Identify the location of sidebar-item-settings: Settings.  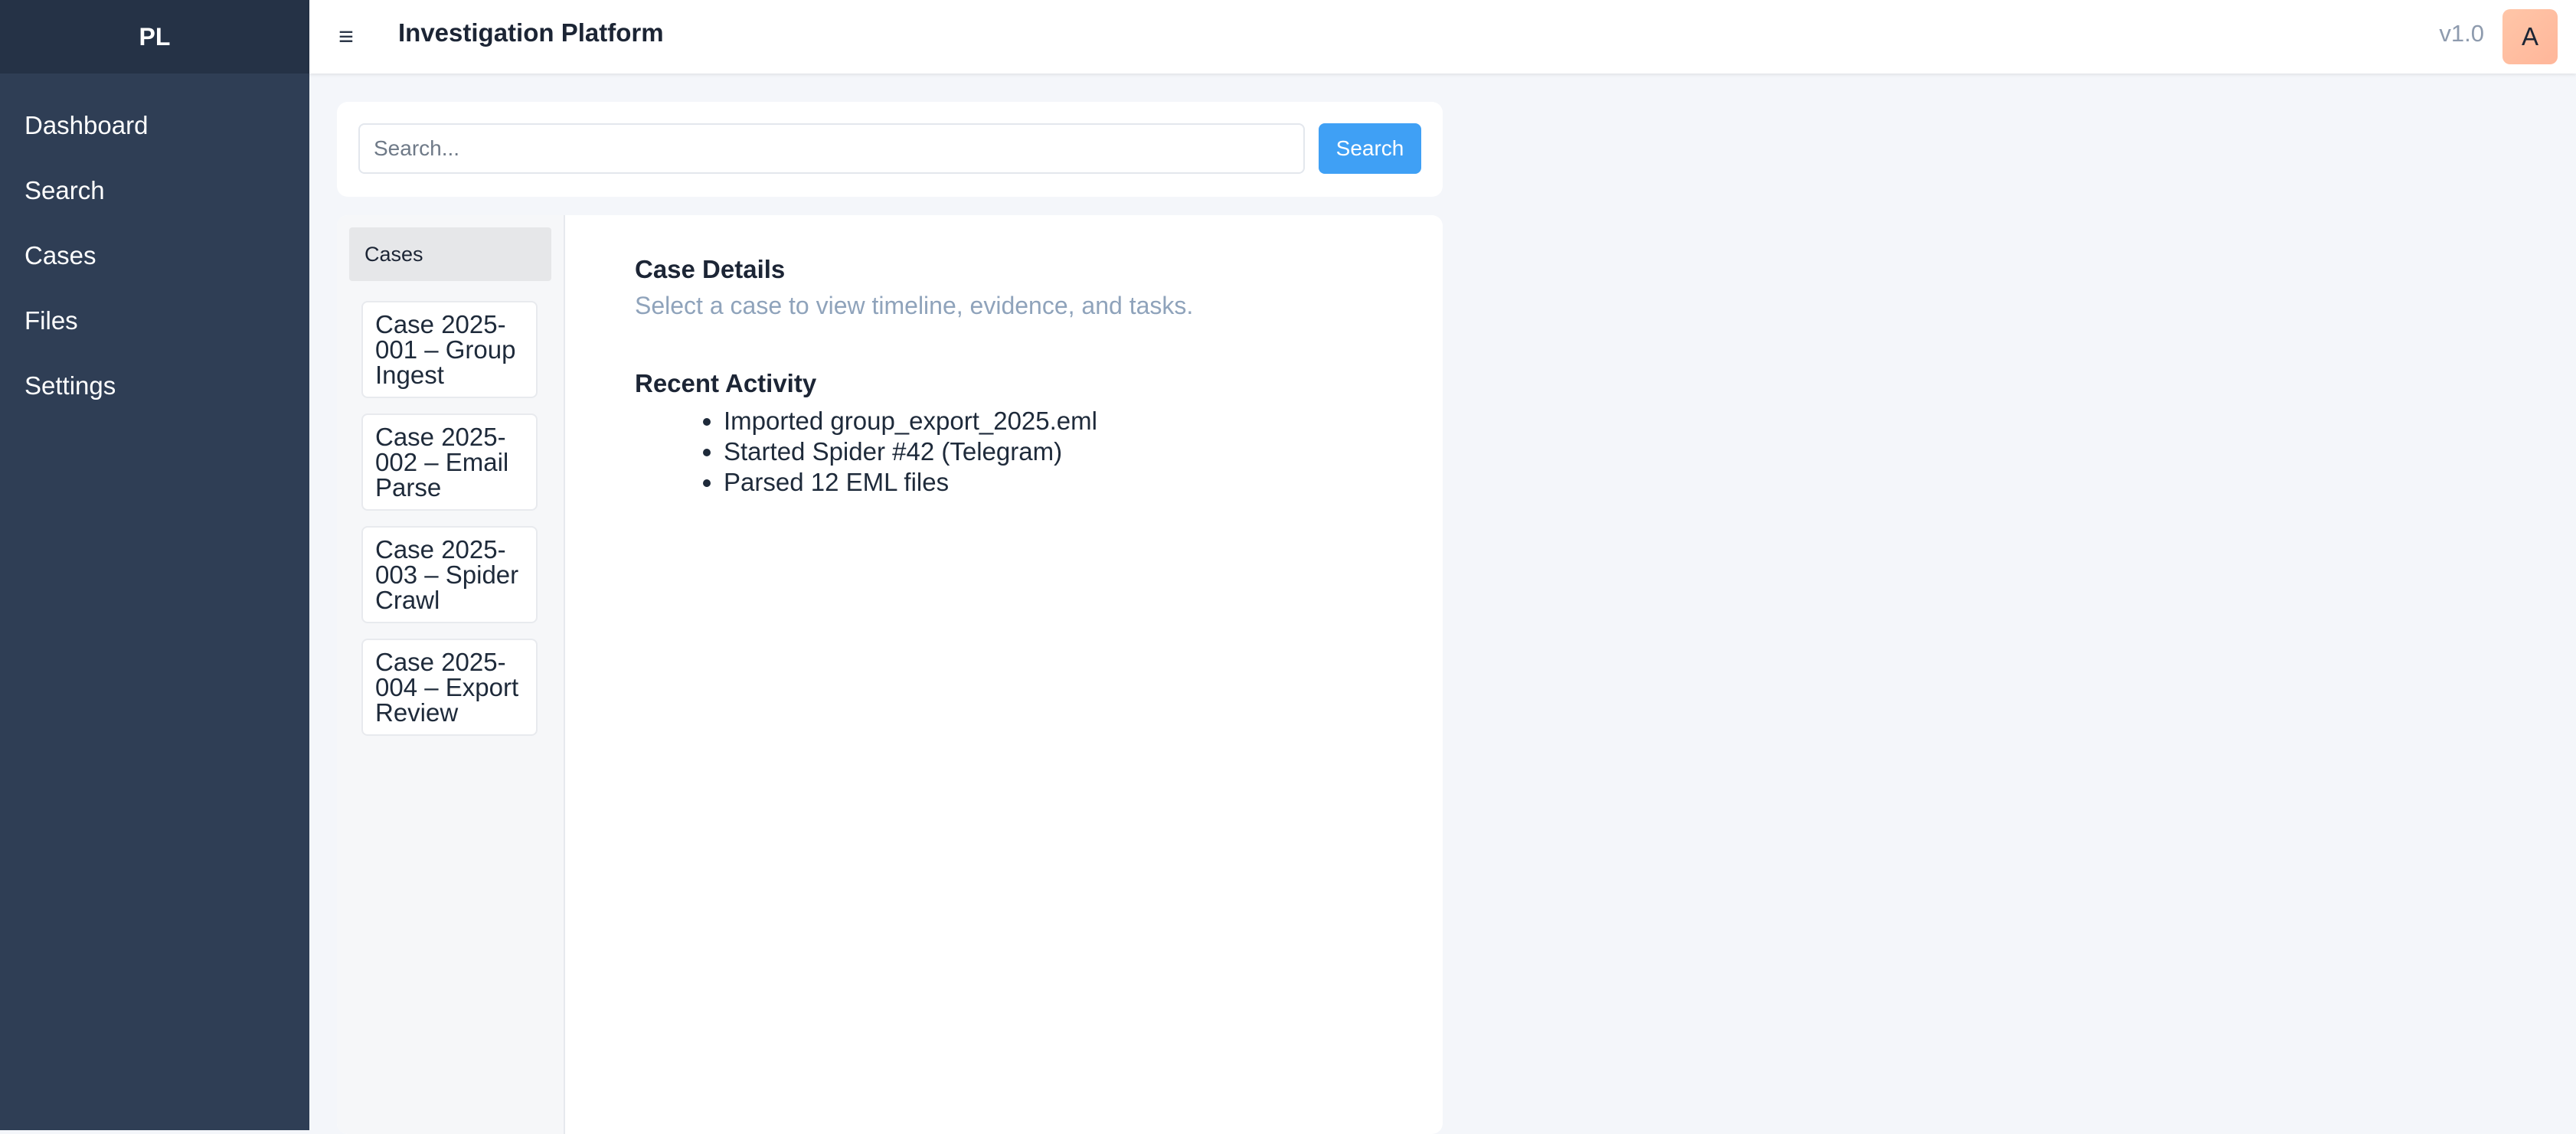
(154, 403).